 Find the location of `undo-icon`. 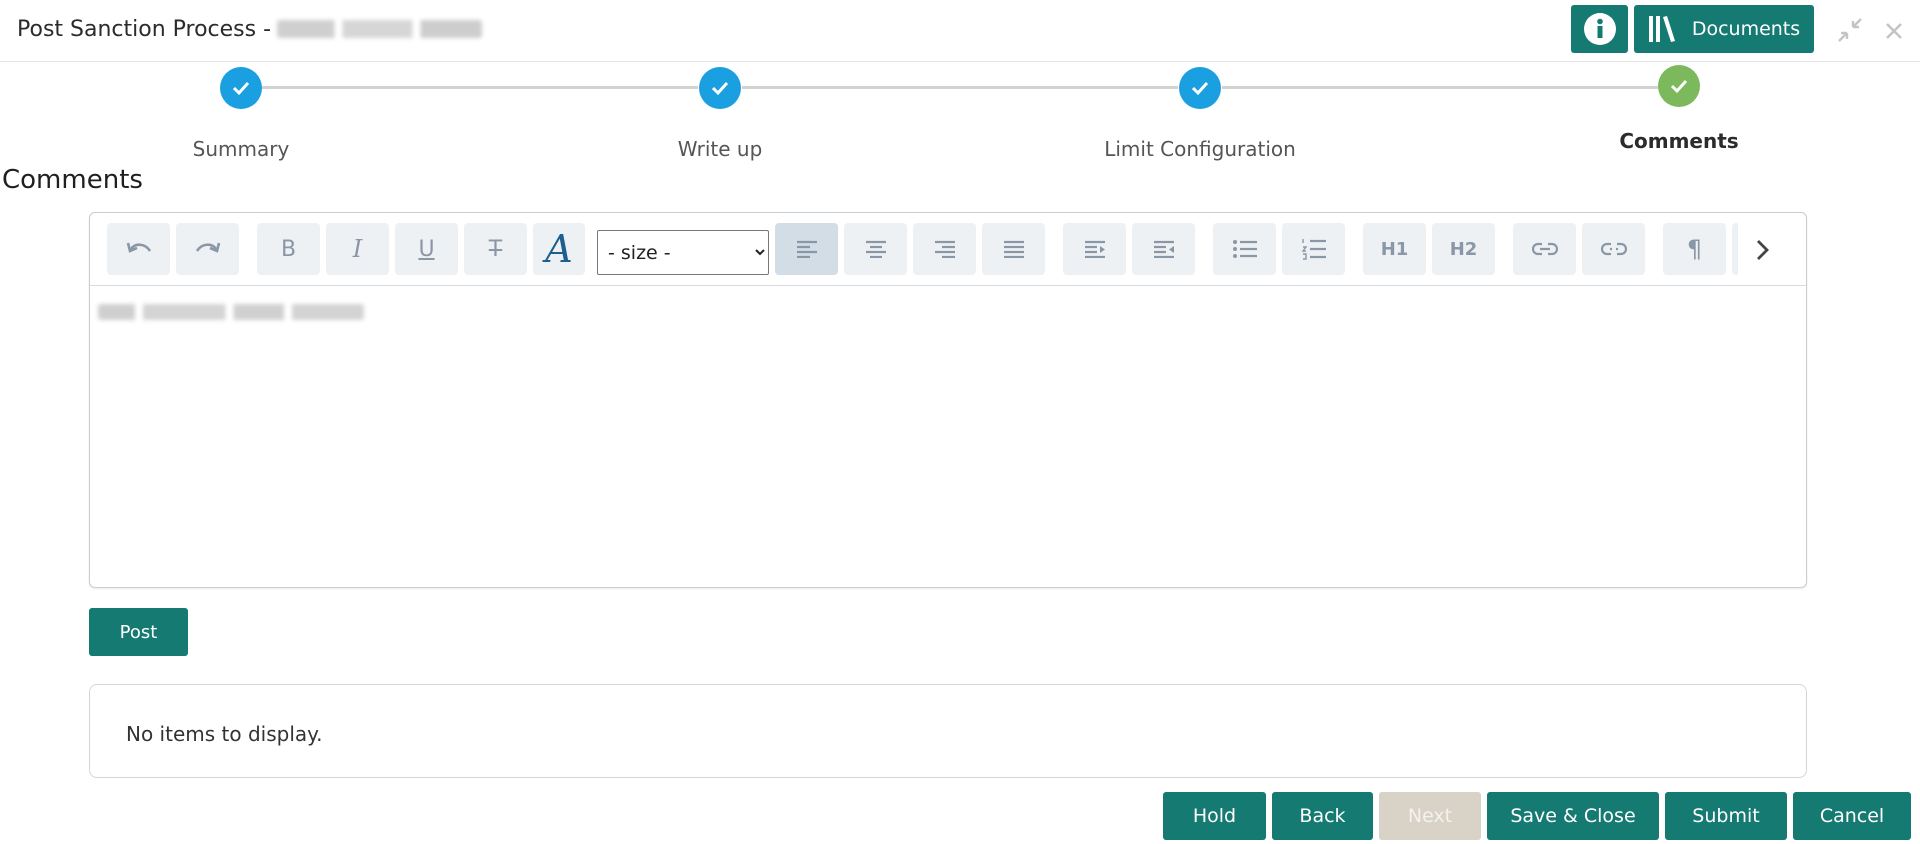

undo-icon is located at coordinates (138, 247).